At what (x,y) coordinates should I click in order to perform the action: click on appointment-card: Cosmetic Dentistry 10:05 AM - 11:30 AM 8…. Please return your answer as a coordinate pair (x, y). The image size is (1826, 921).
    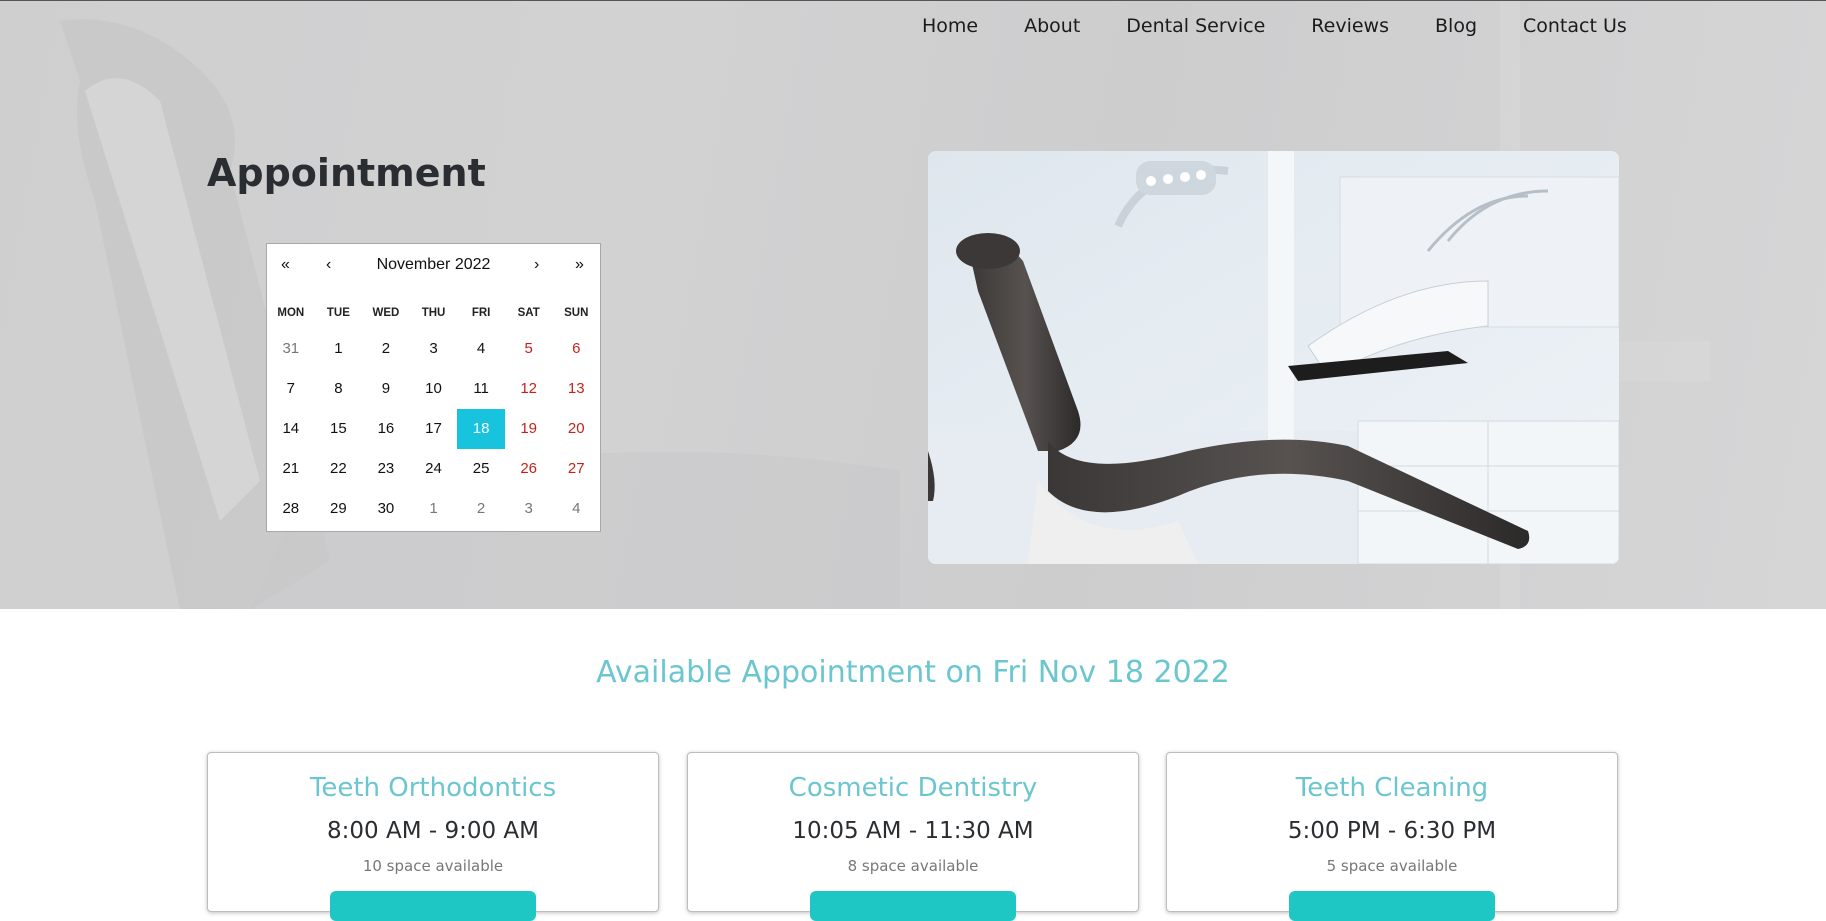
    Looking at the image, I should click on (913, 836).